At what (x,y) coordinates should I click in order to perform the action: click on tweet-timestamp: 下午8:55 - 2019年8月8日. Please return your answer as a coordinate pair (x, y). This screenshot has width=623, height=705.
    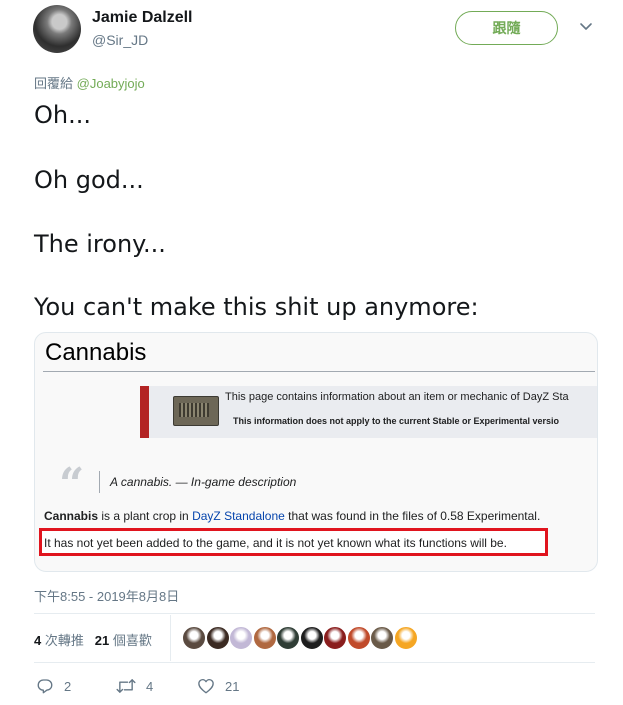
    Looking at the image, I should click on (106, 595).